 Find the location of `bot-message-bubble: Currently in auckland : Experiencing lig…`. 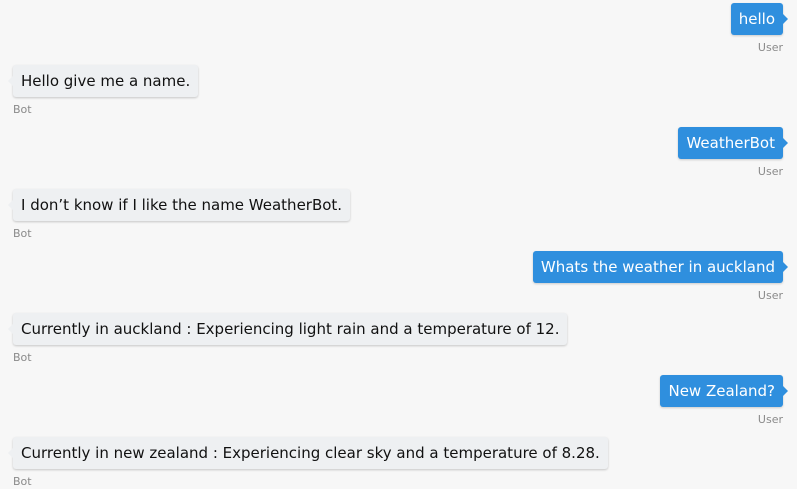

bot-message-bubble: Currently in auckland : Experiencing lig… is located at coordinates (287, 329).